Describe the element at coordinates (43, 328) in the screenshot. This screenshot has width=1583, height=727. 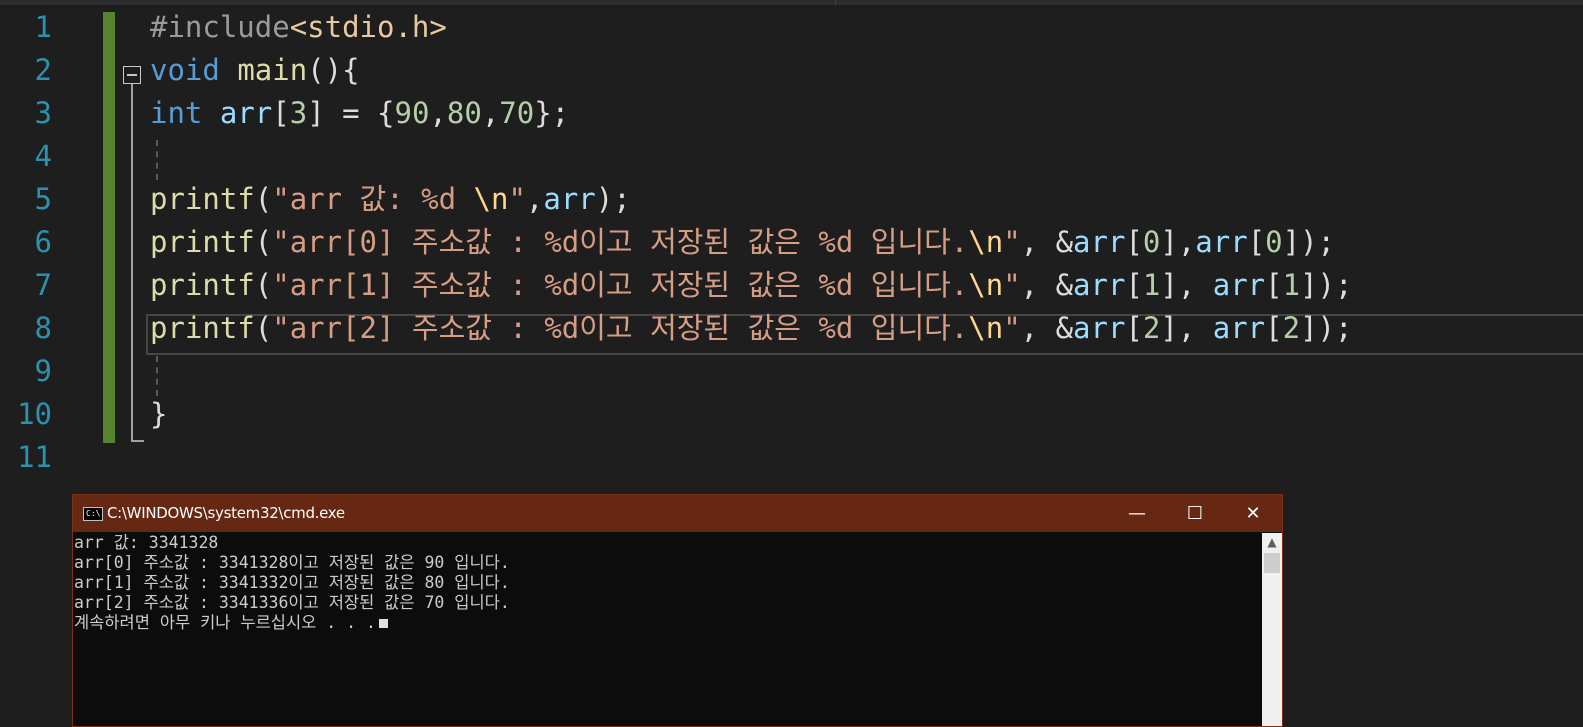
I see `line-number: 8` at that location.